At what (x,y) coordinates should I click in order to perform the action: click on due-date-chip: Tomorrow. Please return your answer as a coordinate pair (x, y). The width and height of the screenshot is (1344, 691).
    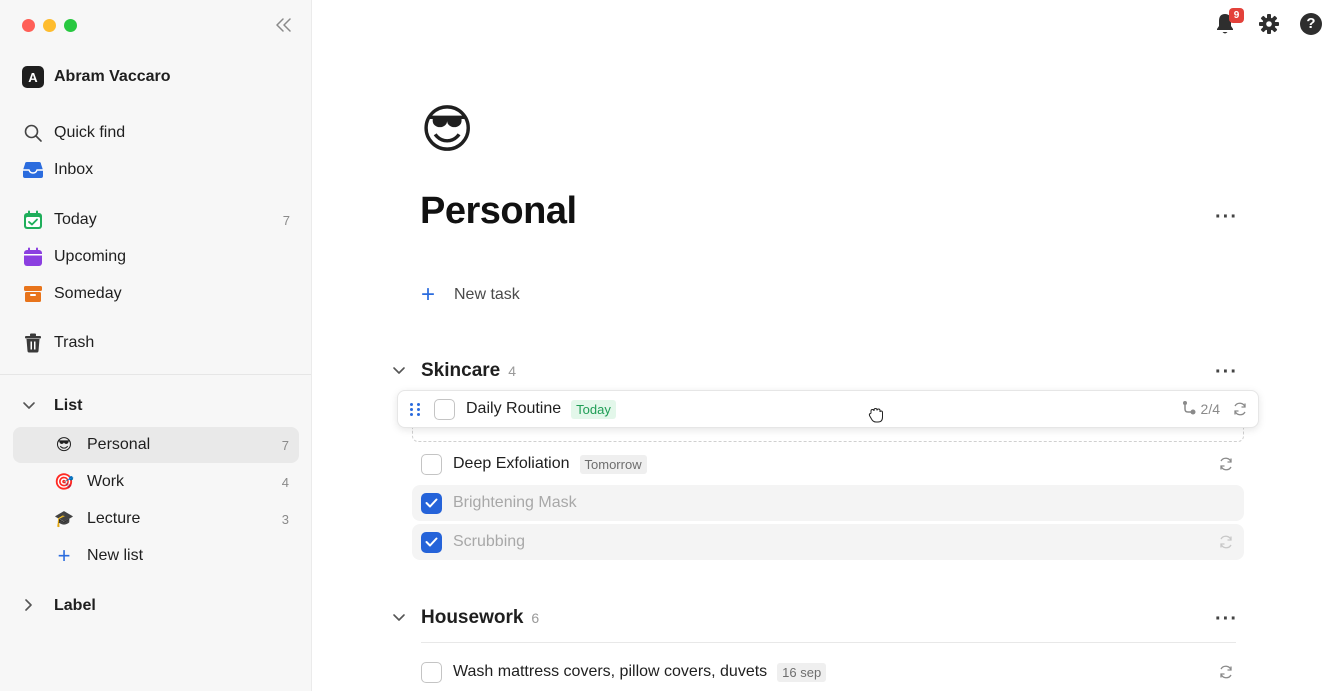
    Looking at the image, I should click on (613, 464).